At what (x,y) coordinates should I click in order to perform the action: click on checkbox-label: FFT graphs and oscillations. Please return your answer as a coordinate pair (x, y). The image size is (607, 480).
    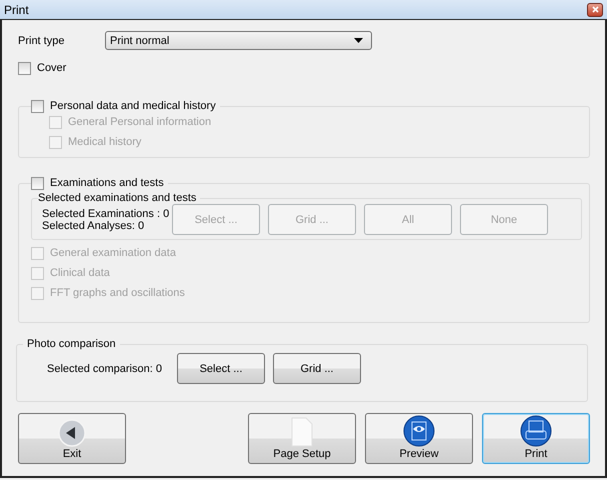
    Looking at the image, I should click on (117, 293).